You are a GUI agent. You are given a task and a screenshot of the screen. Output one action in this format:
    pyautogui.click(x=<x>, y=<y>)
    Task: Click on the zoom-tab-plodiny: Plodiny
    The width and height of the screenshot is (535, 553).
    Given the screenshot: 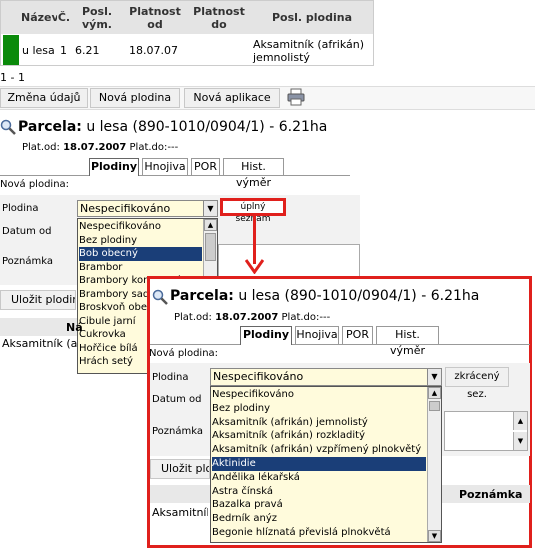 What is the action you would take?
    pyautogui.click(x=266, y=335)
    